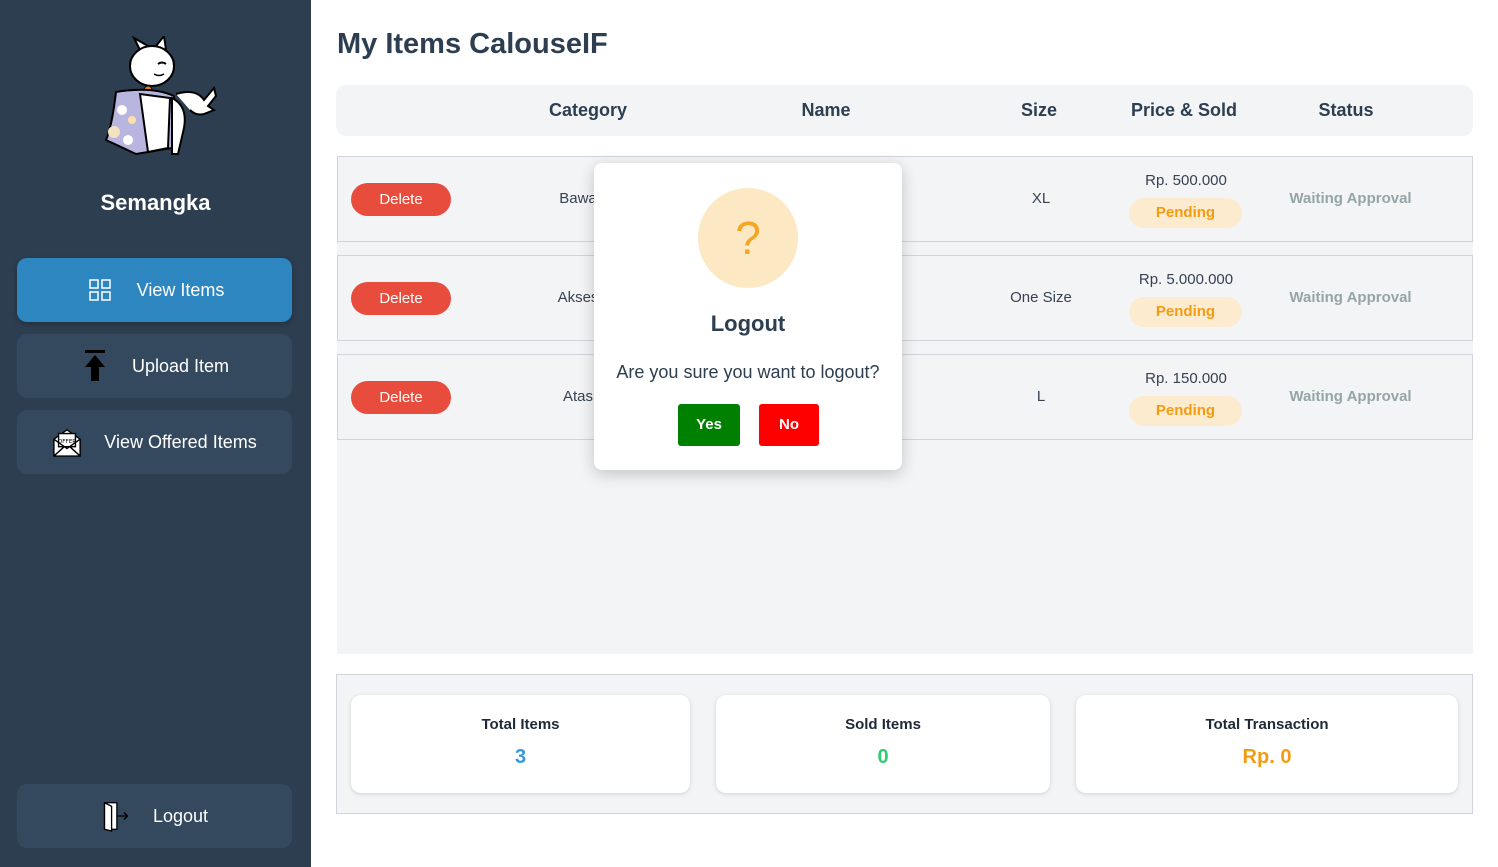 Image resolution: width=1498 pixels, height=867 pixels. Describe the element at coordinates (748, 238) in the screenshot. I see `question-icon: ?` at that location.